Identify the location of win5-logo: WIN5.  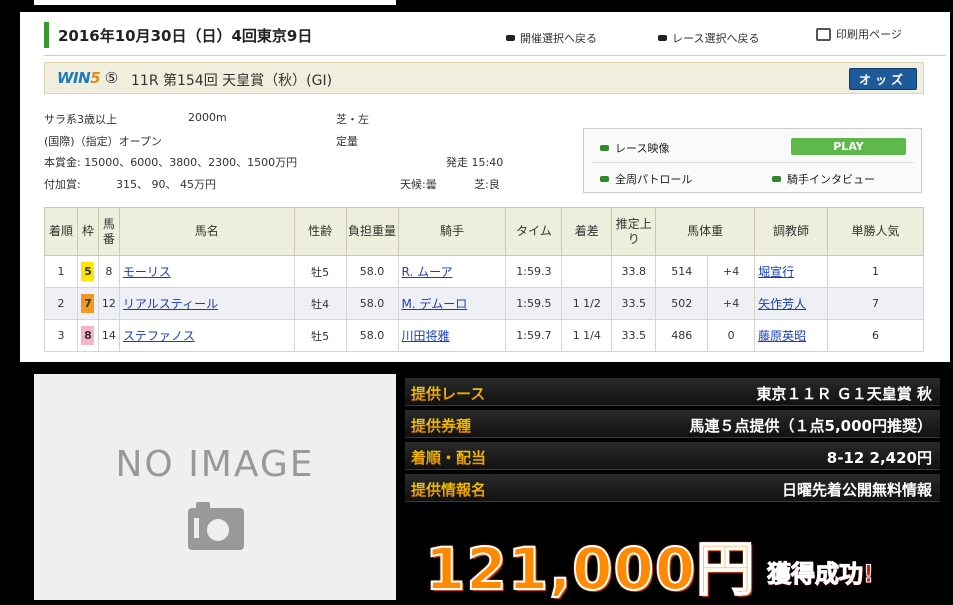
(79, 78).